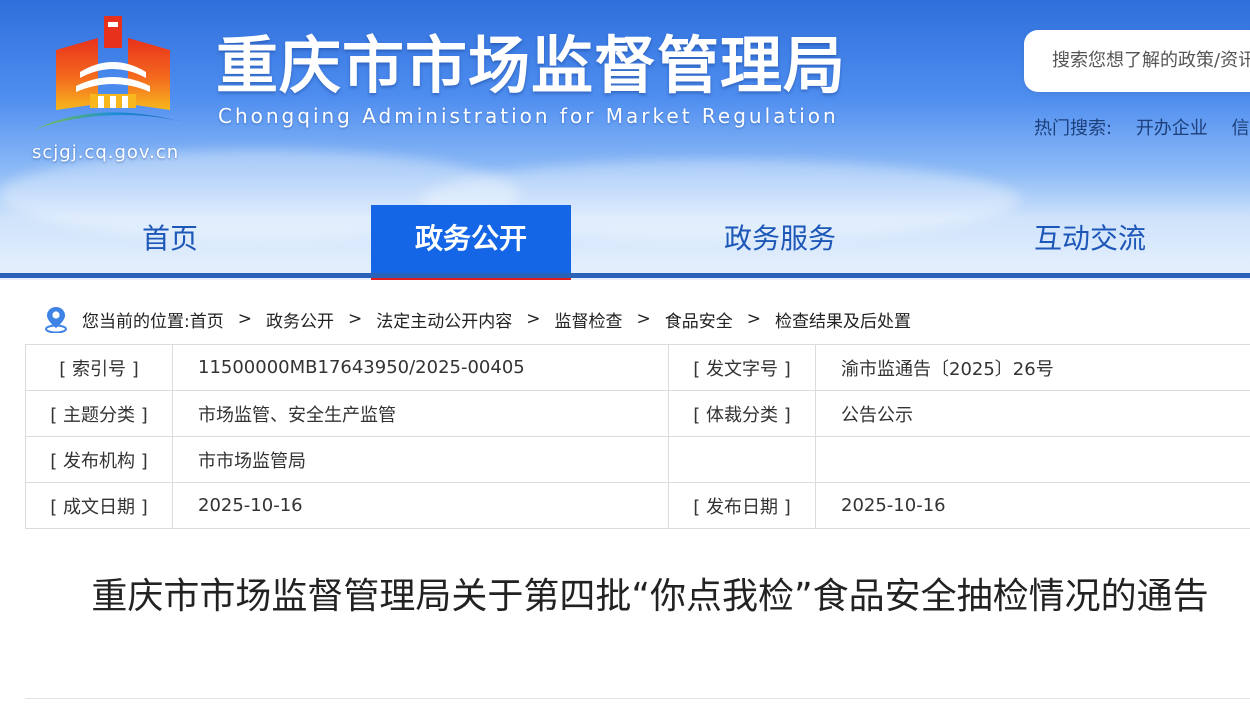  I want to click on nav-item-gov-services: 政务服务, so click(780, 240).